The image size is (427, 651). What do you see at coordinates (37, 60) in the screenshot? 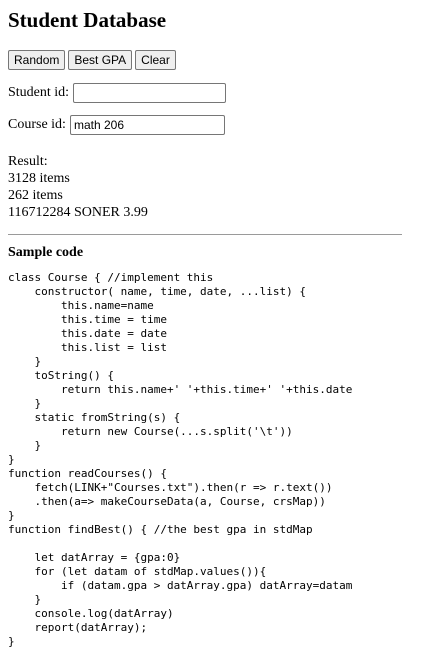
I see `random-button: Random` at bounding box center [37, 60].